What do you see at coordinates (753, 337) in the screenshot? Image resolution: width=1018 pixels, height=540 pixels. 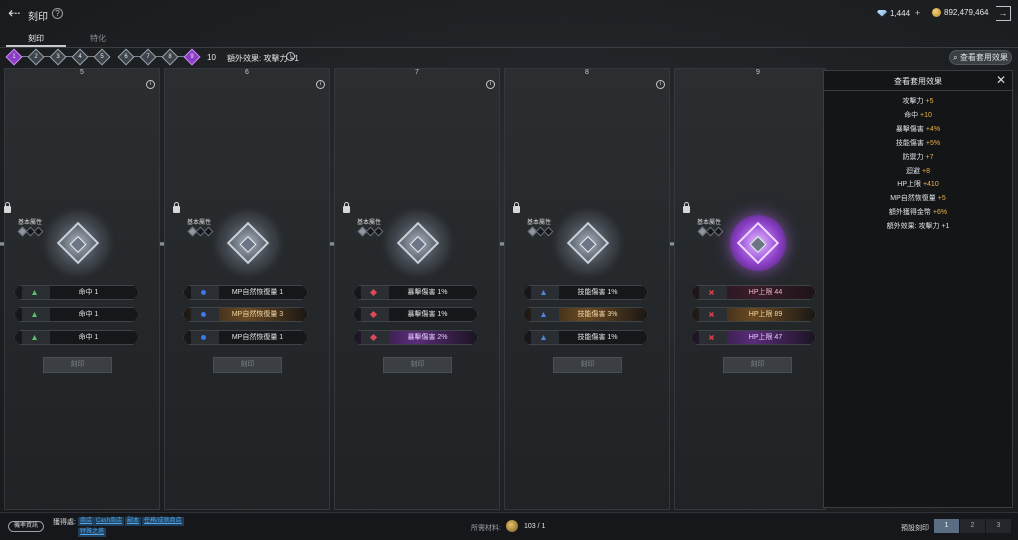 I see `stat-row: HP上限 47` at bounding box center [753, 337].